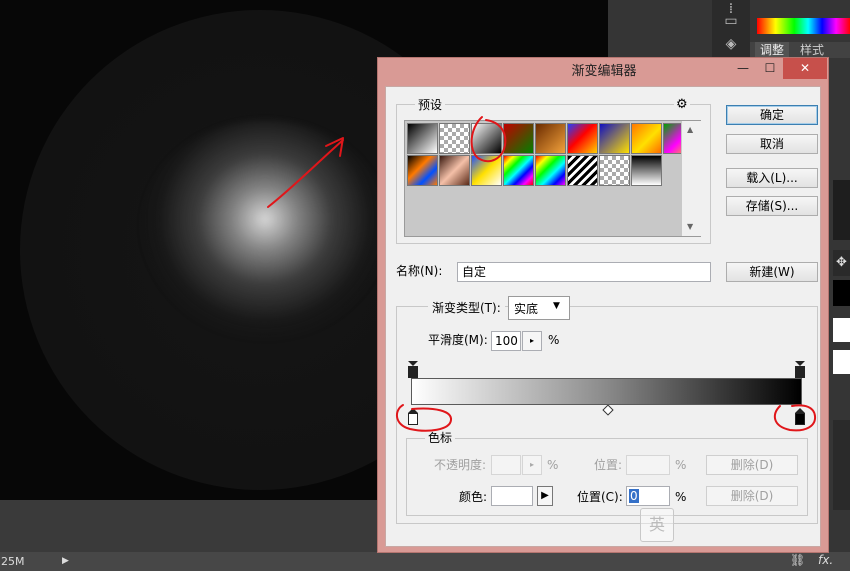 The width and height of the screenshot is (850, 571). What do you see at coordinates (772, 144) in the screenshot?
I see `cancel-button: 取消` at bounding box center [772, 144].